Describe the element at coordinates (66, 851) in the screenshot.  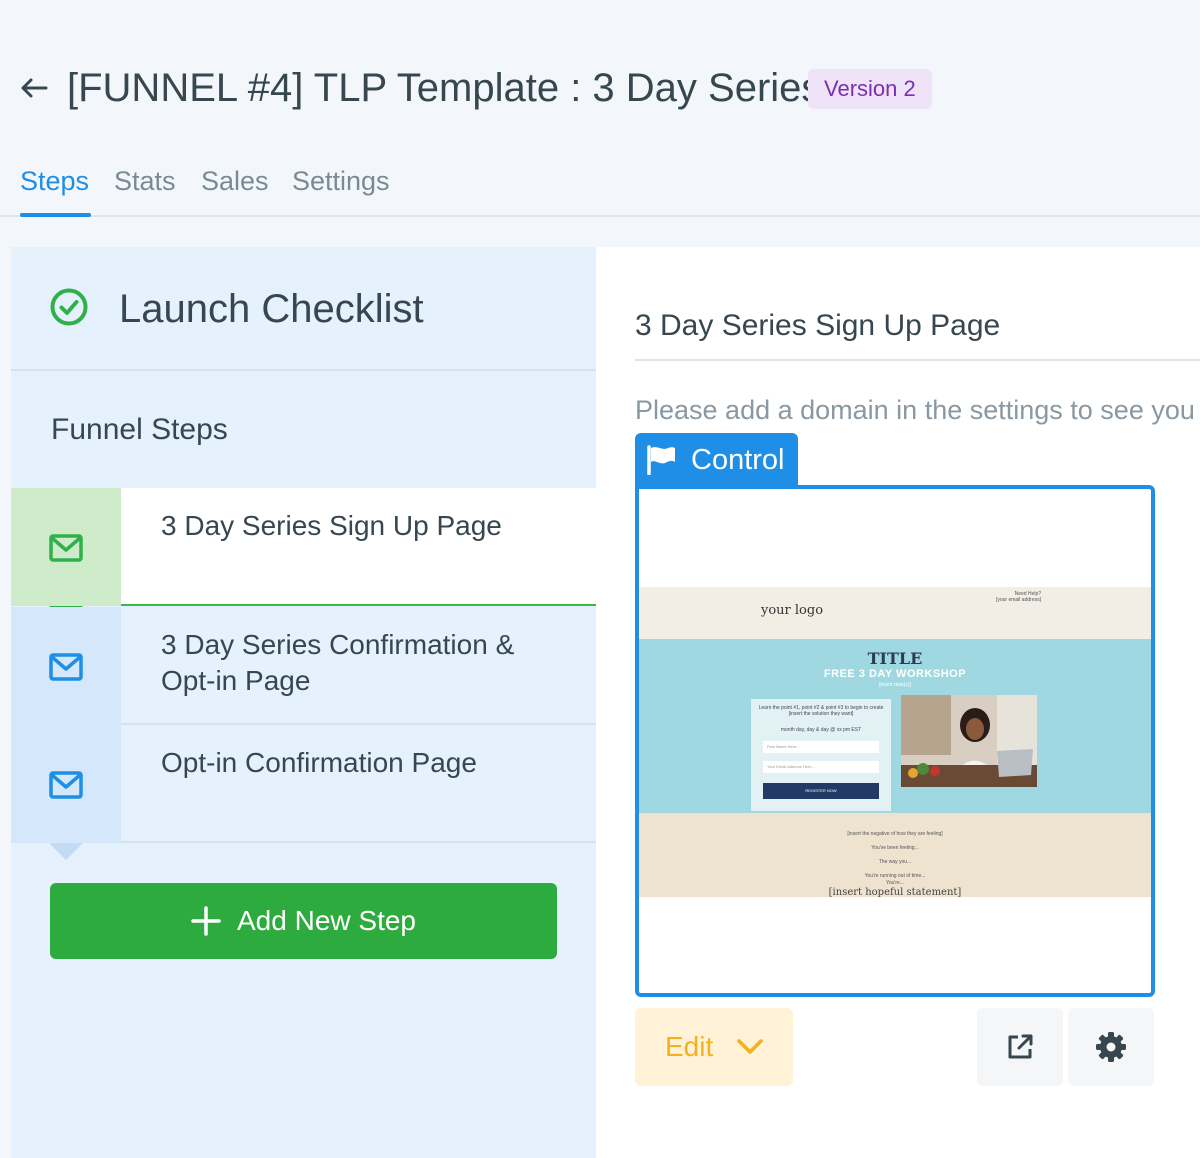
I see `step-connector-arrow` at that location.